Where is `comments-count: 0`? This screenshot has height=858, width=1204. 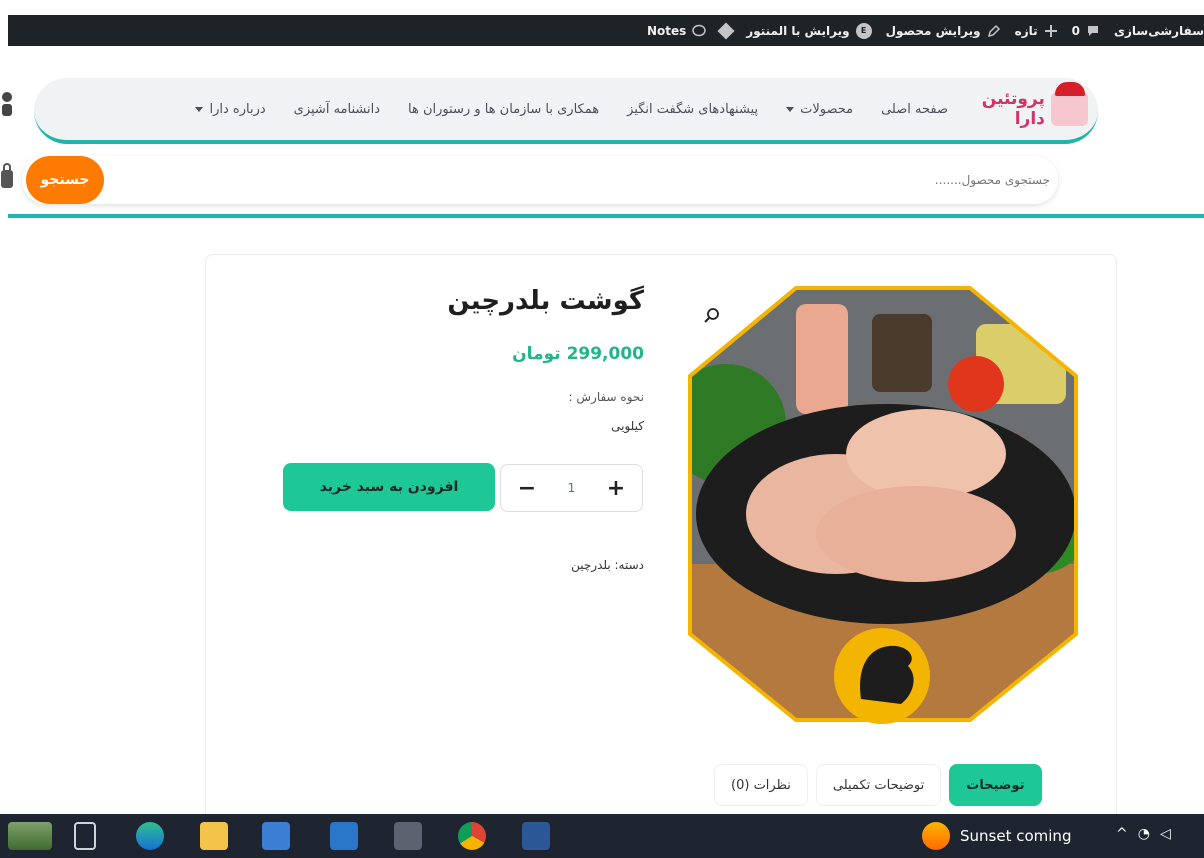 comments-count: 0 is located at coordinates (1075, 30).